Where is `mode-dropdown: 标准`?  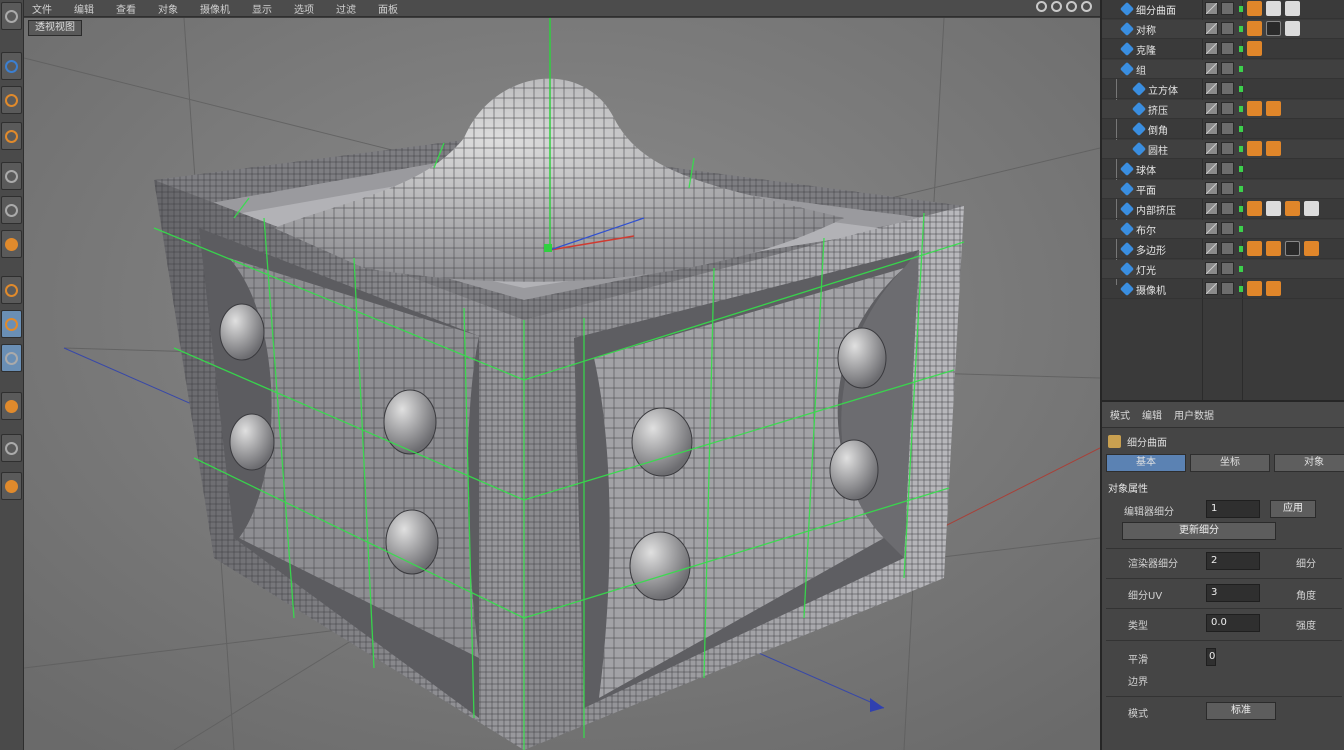
mode-dropdown: 标准 is located at coordinates (1241, 711).